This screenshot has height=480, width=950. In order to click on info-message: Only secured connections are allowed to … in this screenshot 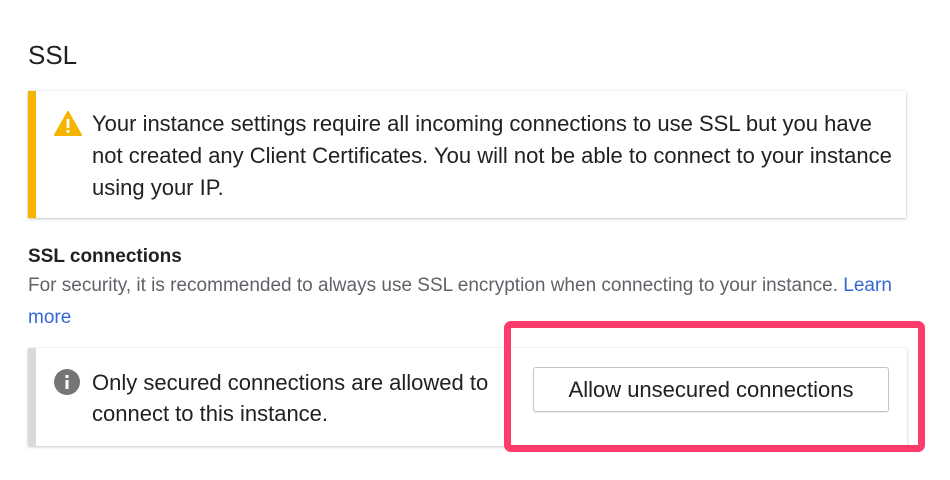, I will do `click(290, 398)`.